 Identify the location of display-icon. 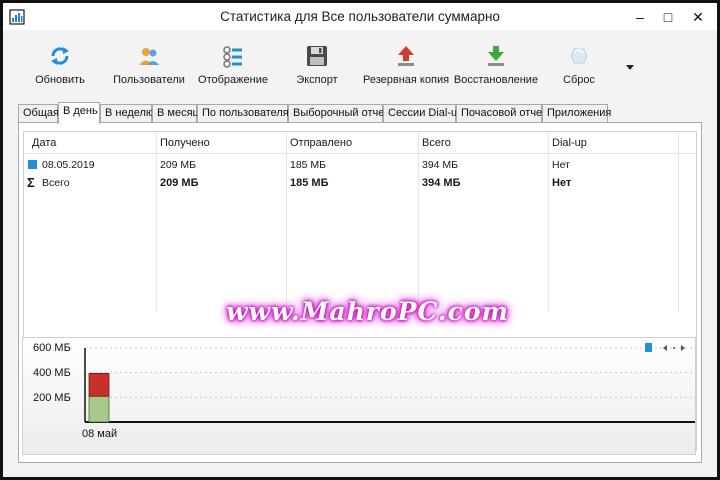
(232, 57).